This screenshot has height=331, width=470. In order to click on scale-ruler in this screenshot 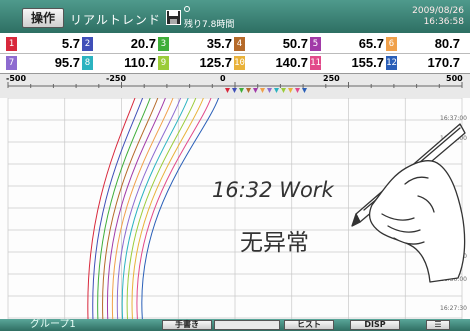, I will do `click(235, 87)`.